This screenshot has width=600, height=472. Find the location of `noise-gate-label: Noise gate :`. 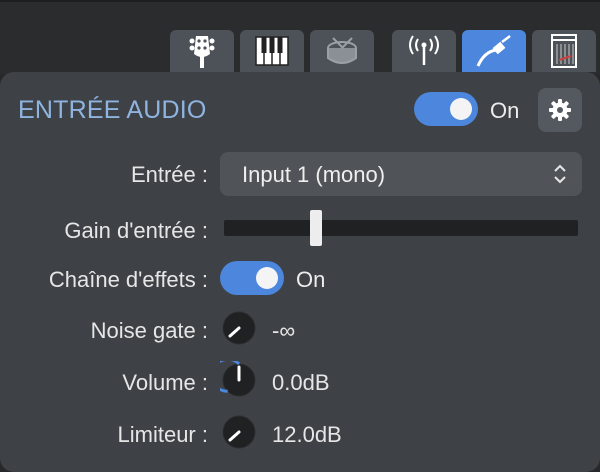

noise-gate-label: Noise gate : is located at coordinates (149, 330).